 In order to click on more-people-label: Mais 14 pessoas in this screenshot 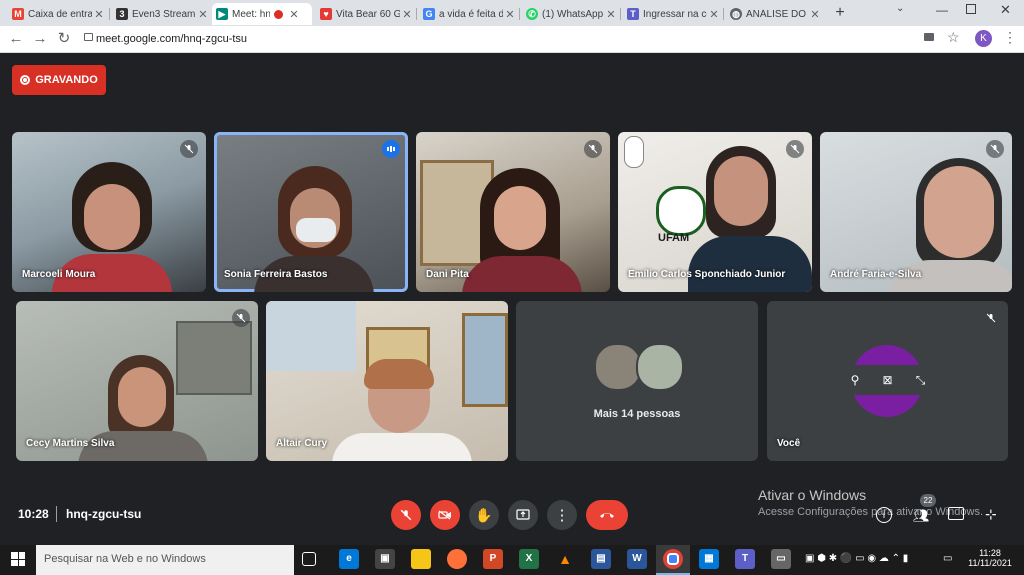, I will do `click(637, 414)`.